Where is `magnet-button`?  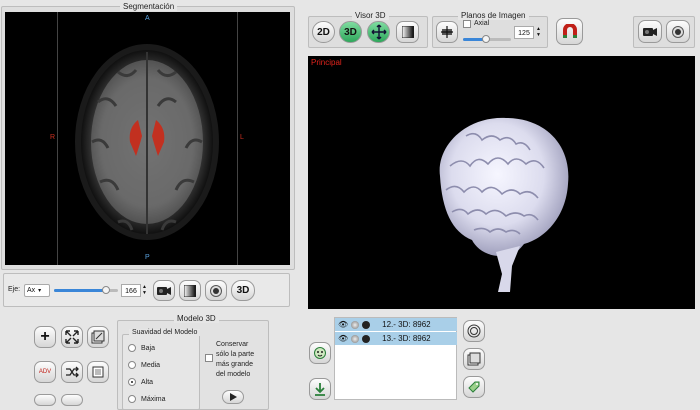 magnet-button is located at coordinates (569, 31).